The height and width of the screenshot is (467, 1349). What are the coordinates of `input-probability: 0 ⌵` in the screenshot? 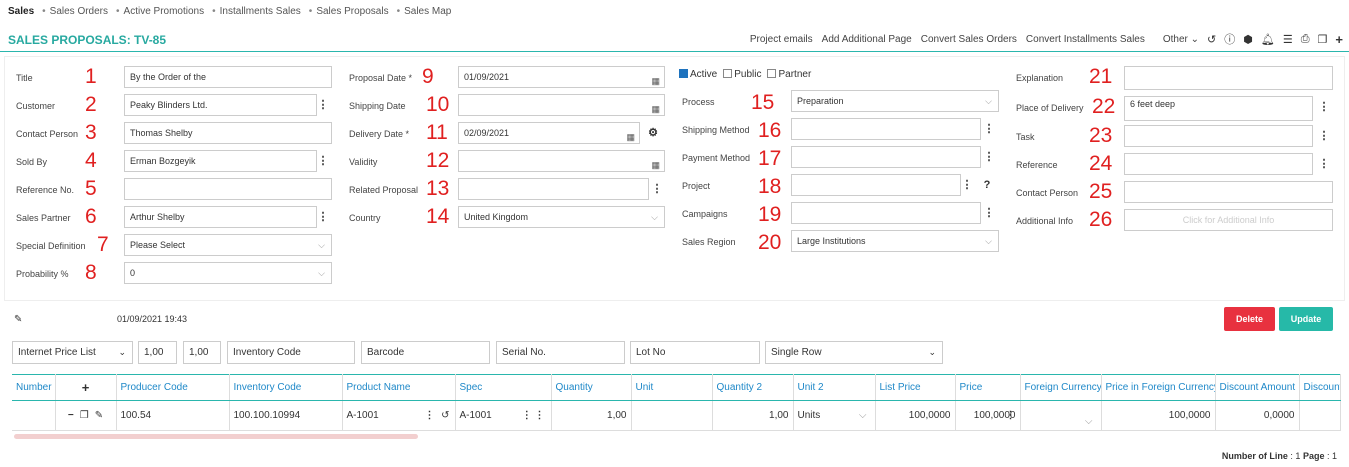 It's located at (228, 273).